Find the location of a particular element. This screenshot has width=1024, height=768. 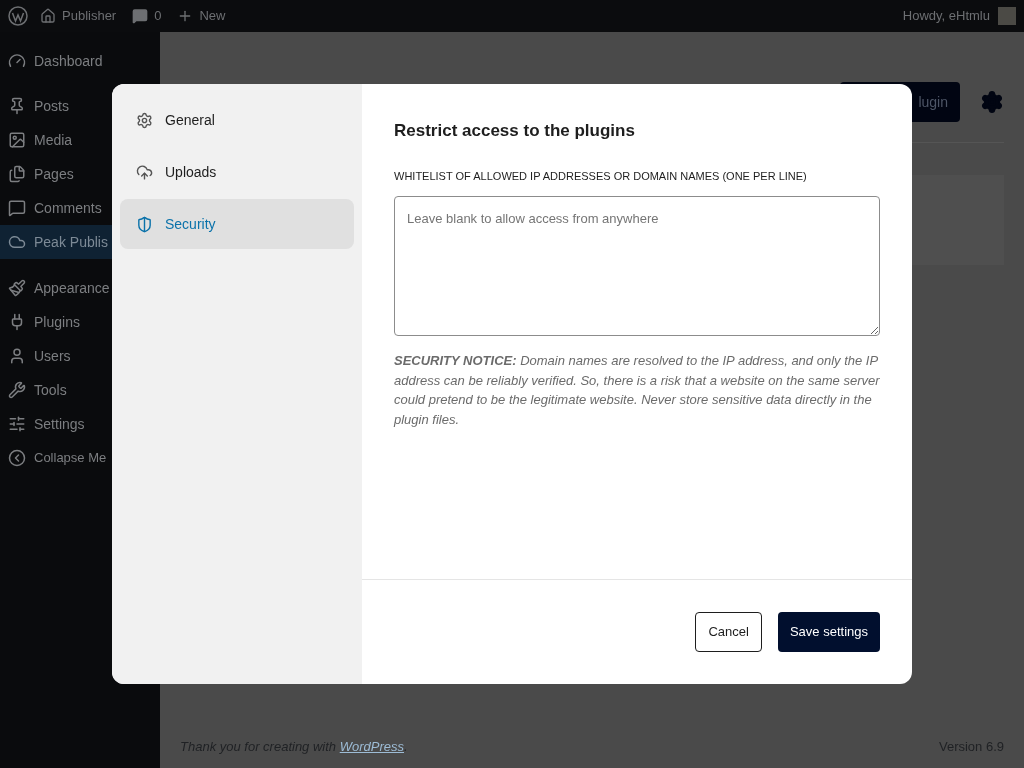

save-settings-button: Save settings is located at coordinates (828, 632).